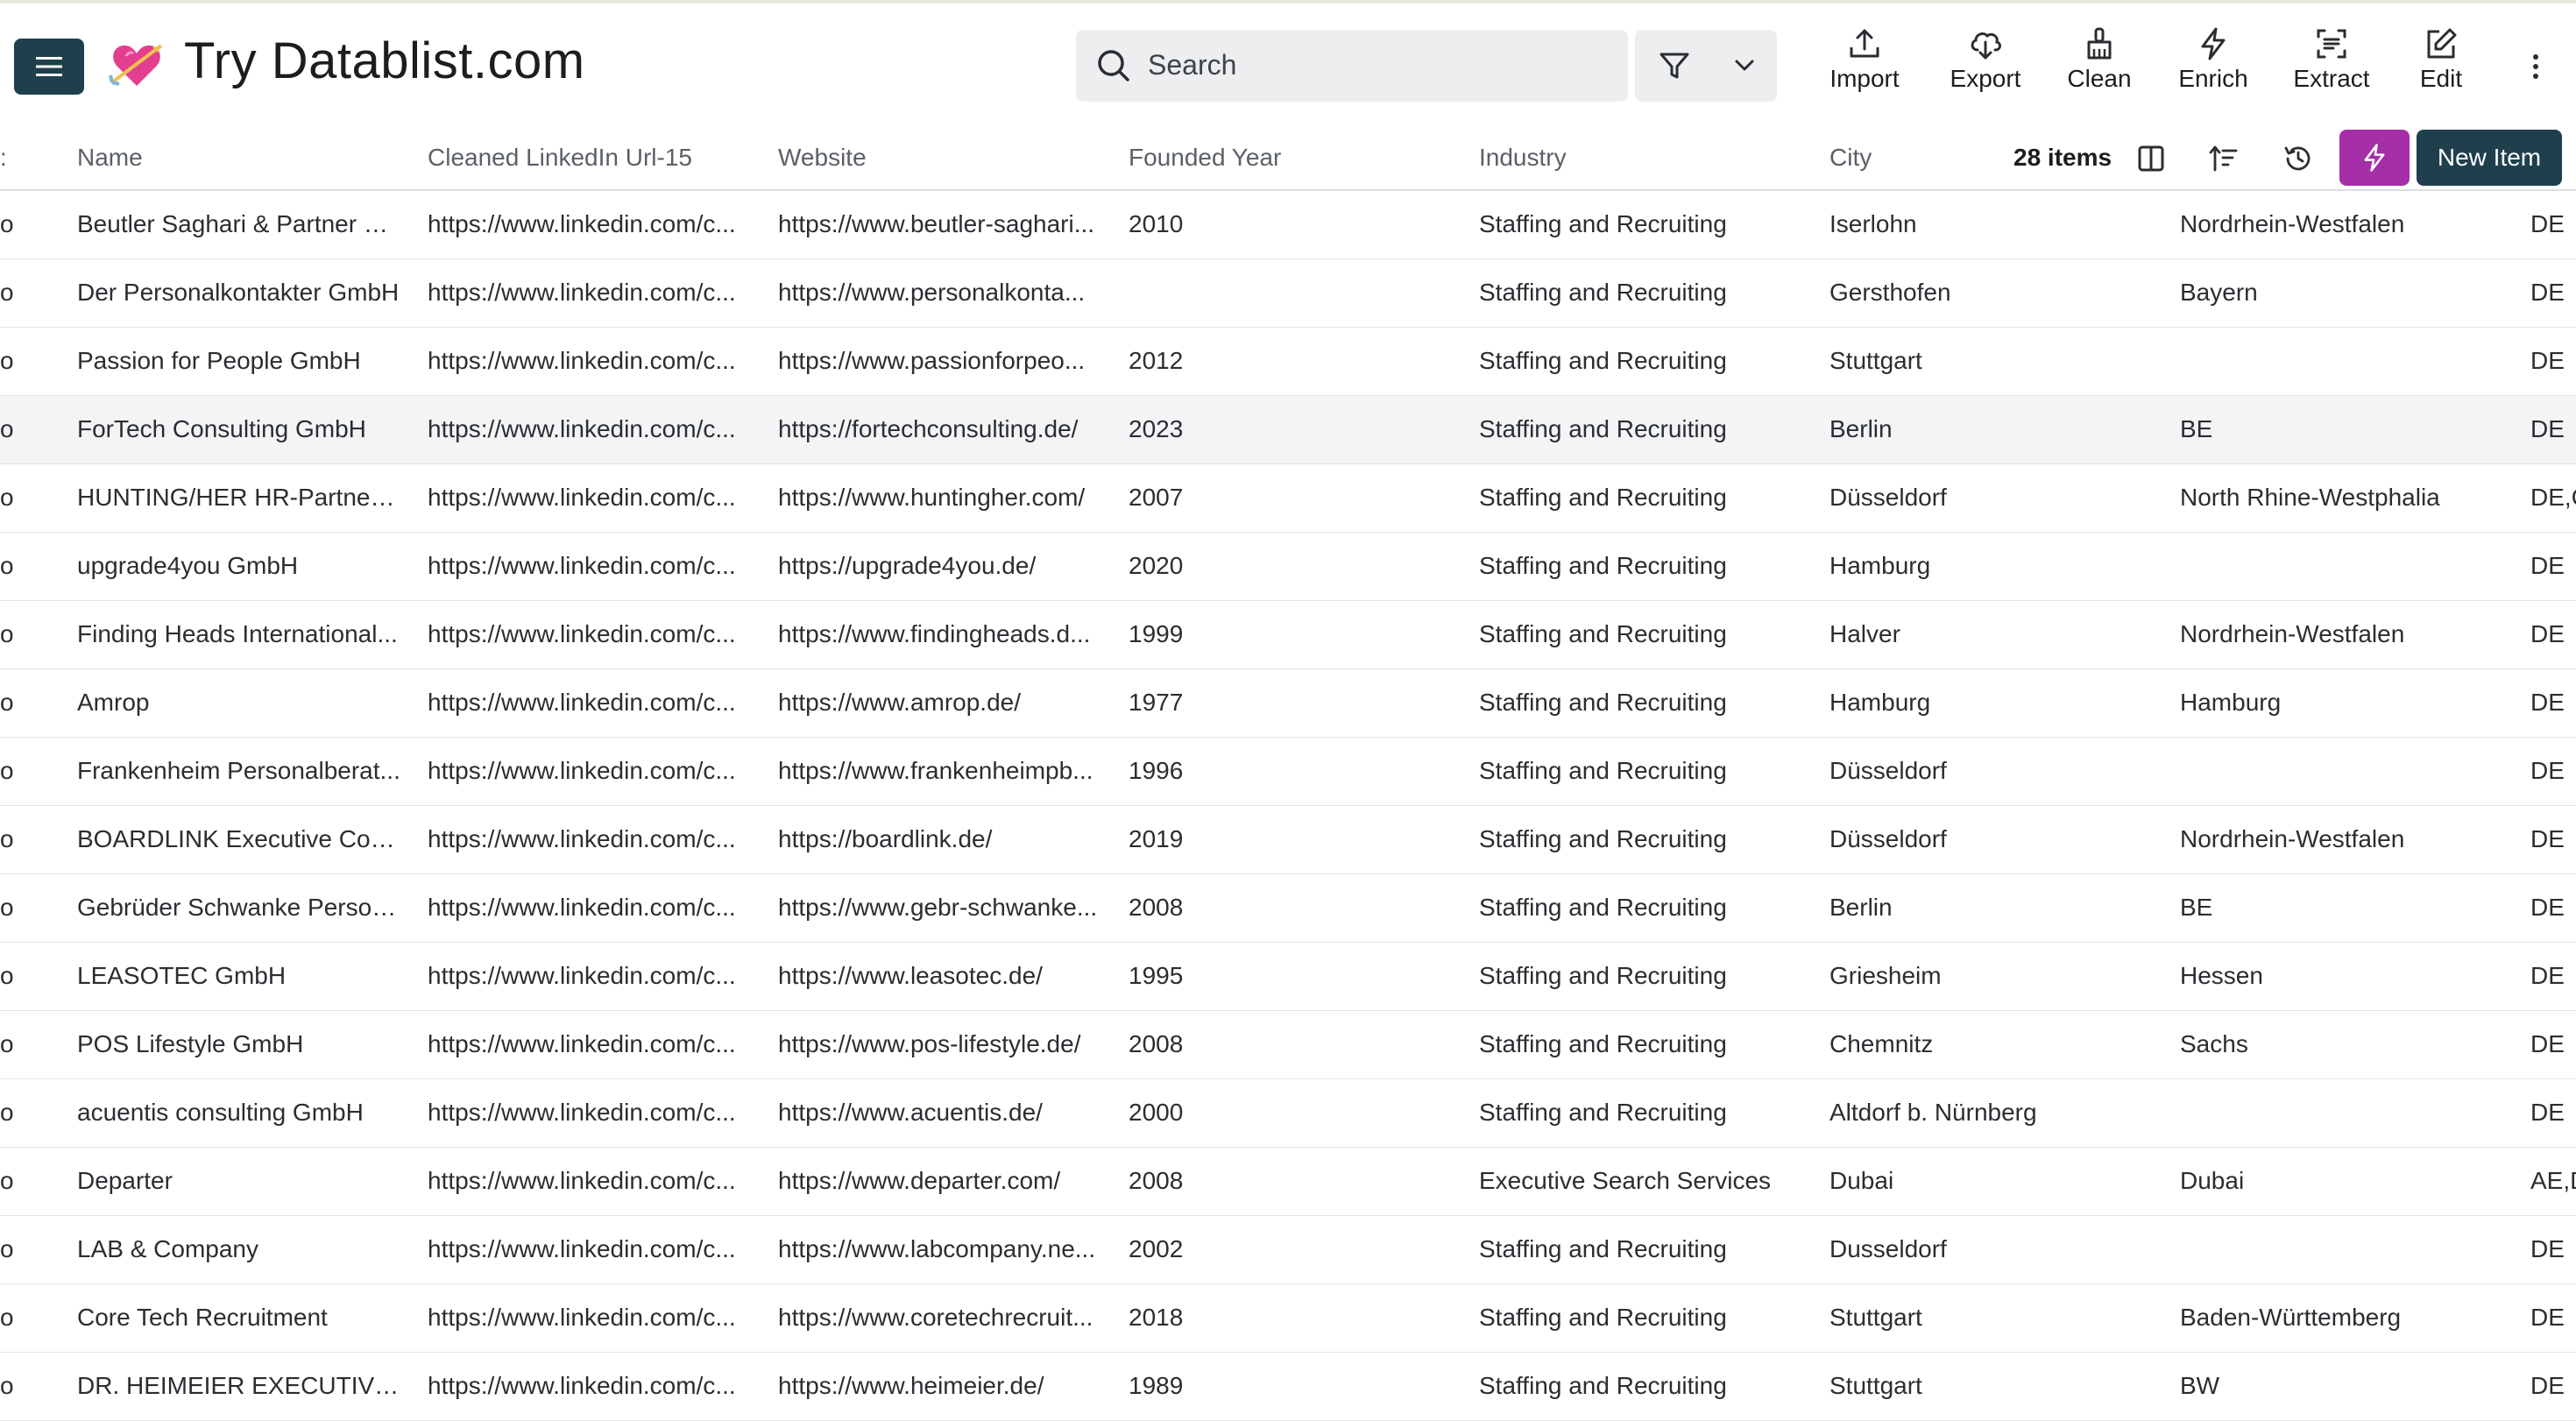 The image size is (2576, 1421). Describe the element at coordinates (1995, 976) in the screenshot. I see `city-cell: Griesheim` at that location.